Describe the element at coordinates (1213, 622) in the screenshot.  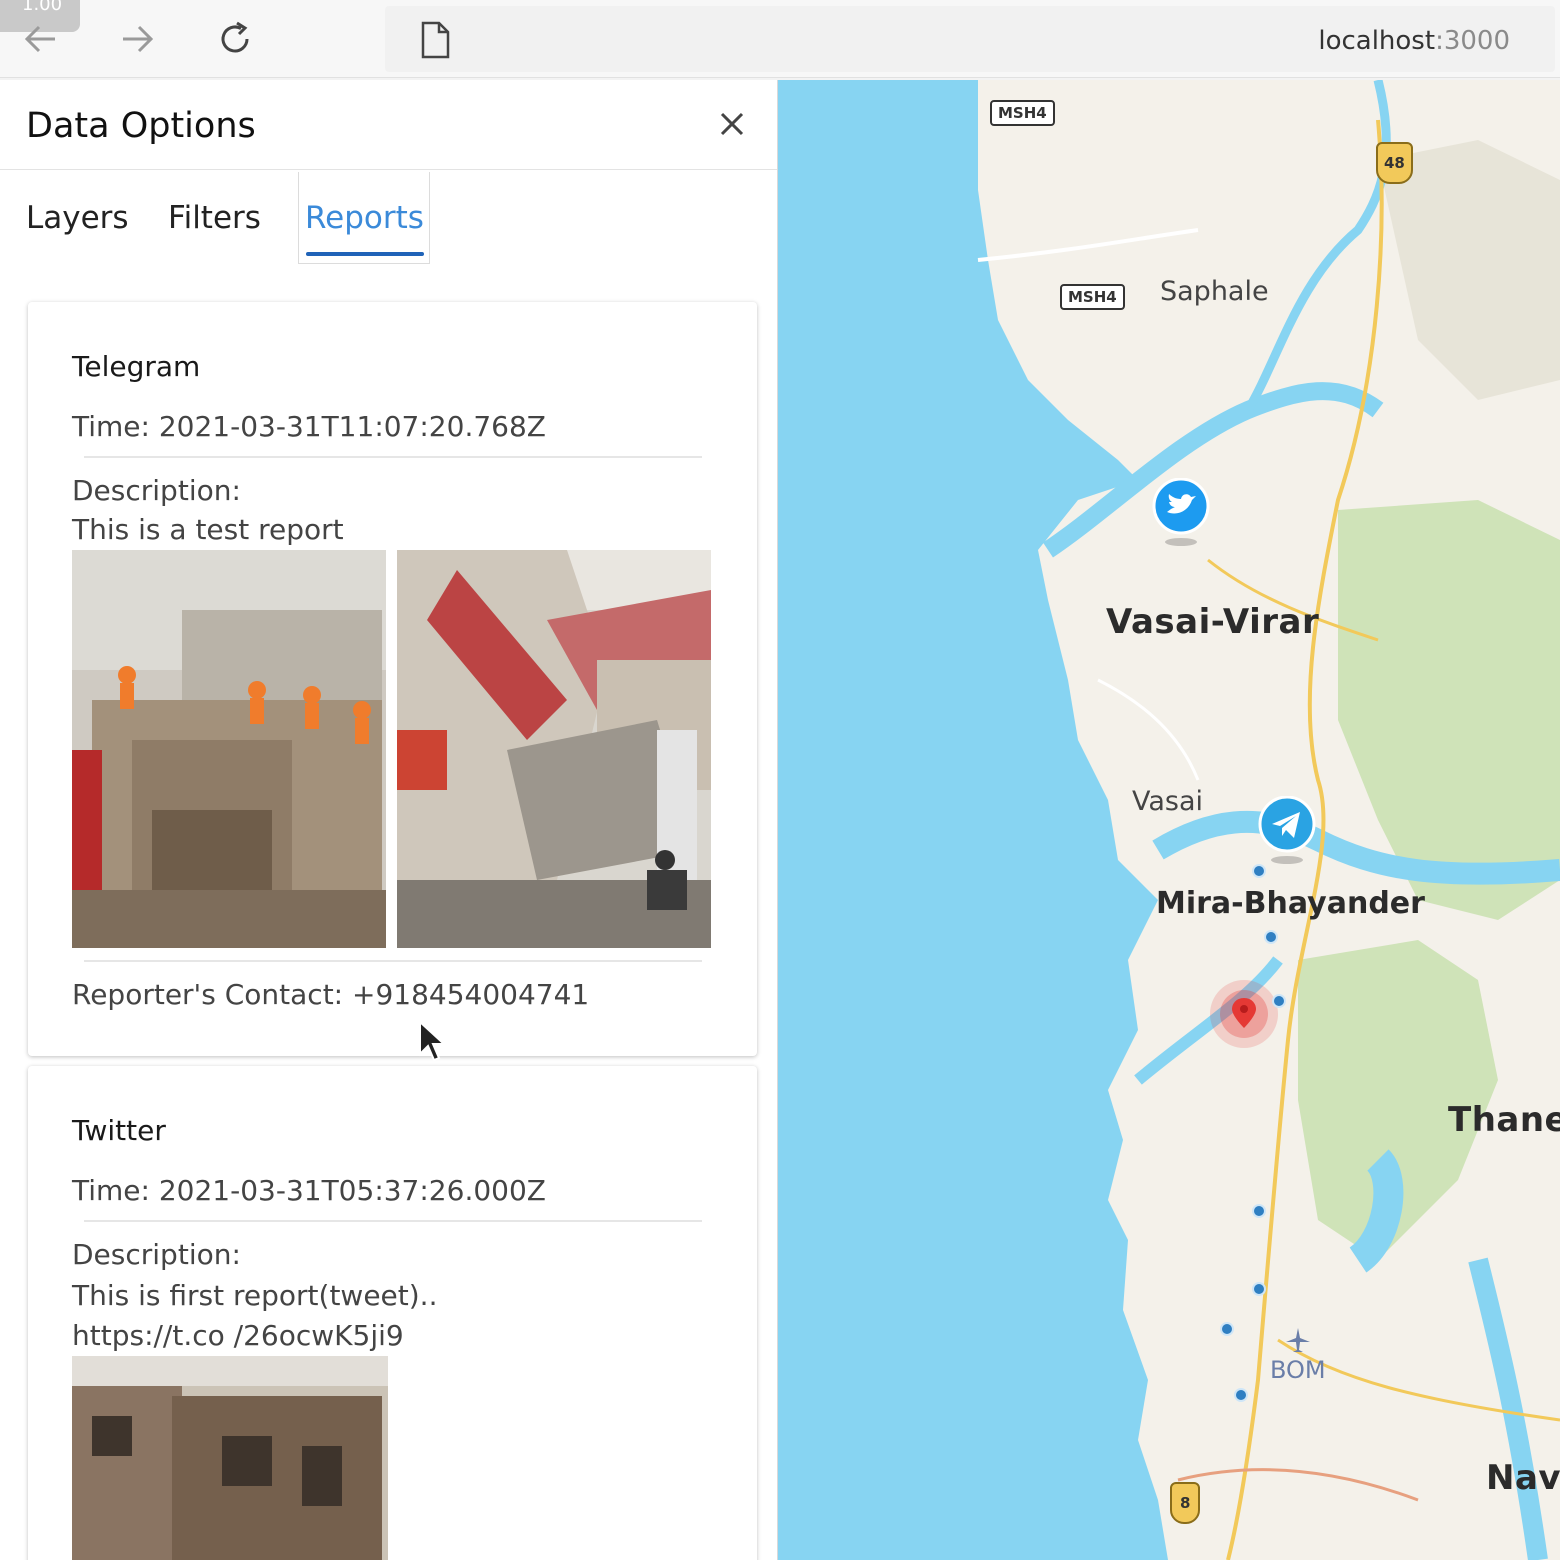
I see `map-label-vasai-virar: Vasai-Virar` at that location.